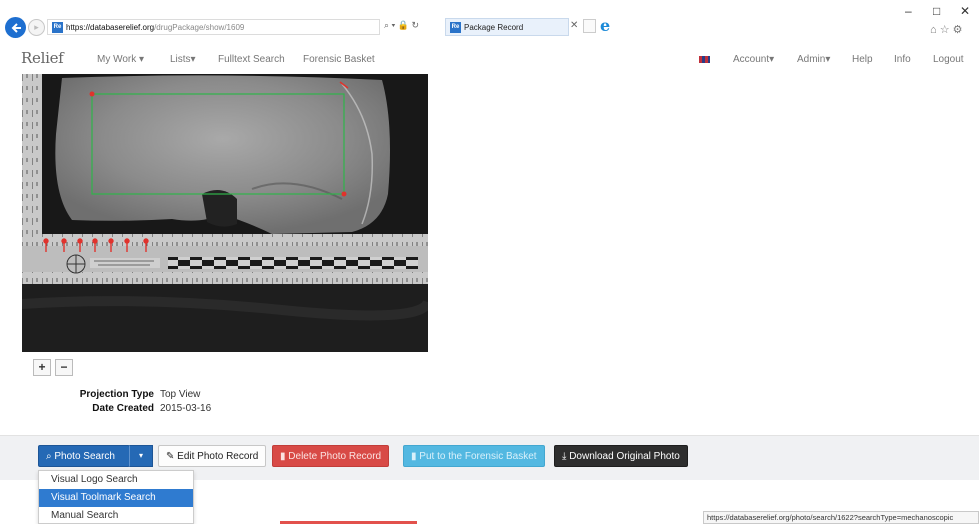  Describe the element at coordinates (902, 59) in the screenshot. I see `nav-info: Info` at that location.